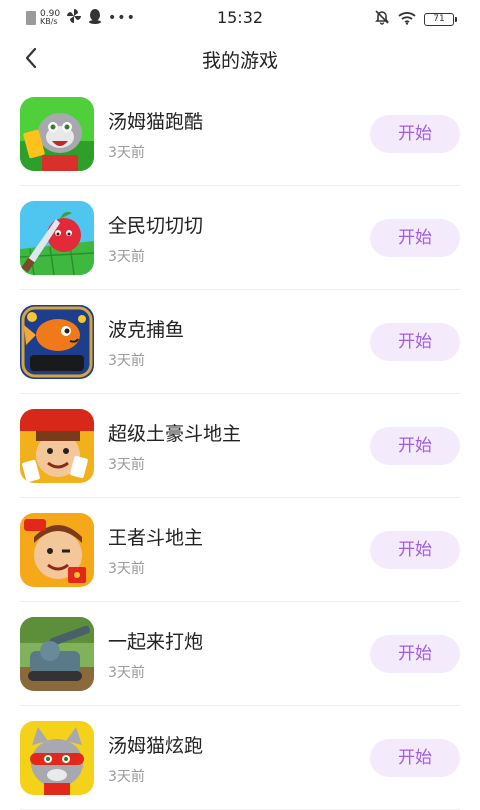  Describe the element at coordinates (240, 342) in the screenshot. I see `list-item: 波克捕鱼 3天前 开始` at that location.